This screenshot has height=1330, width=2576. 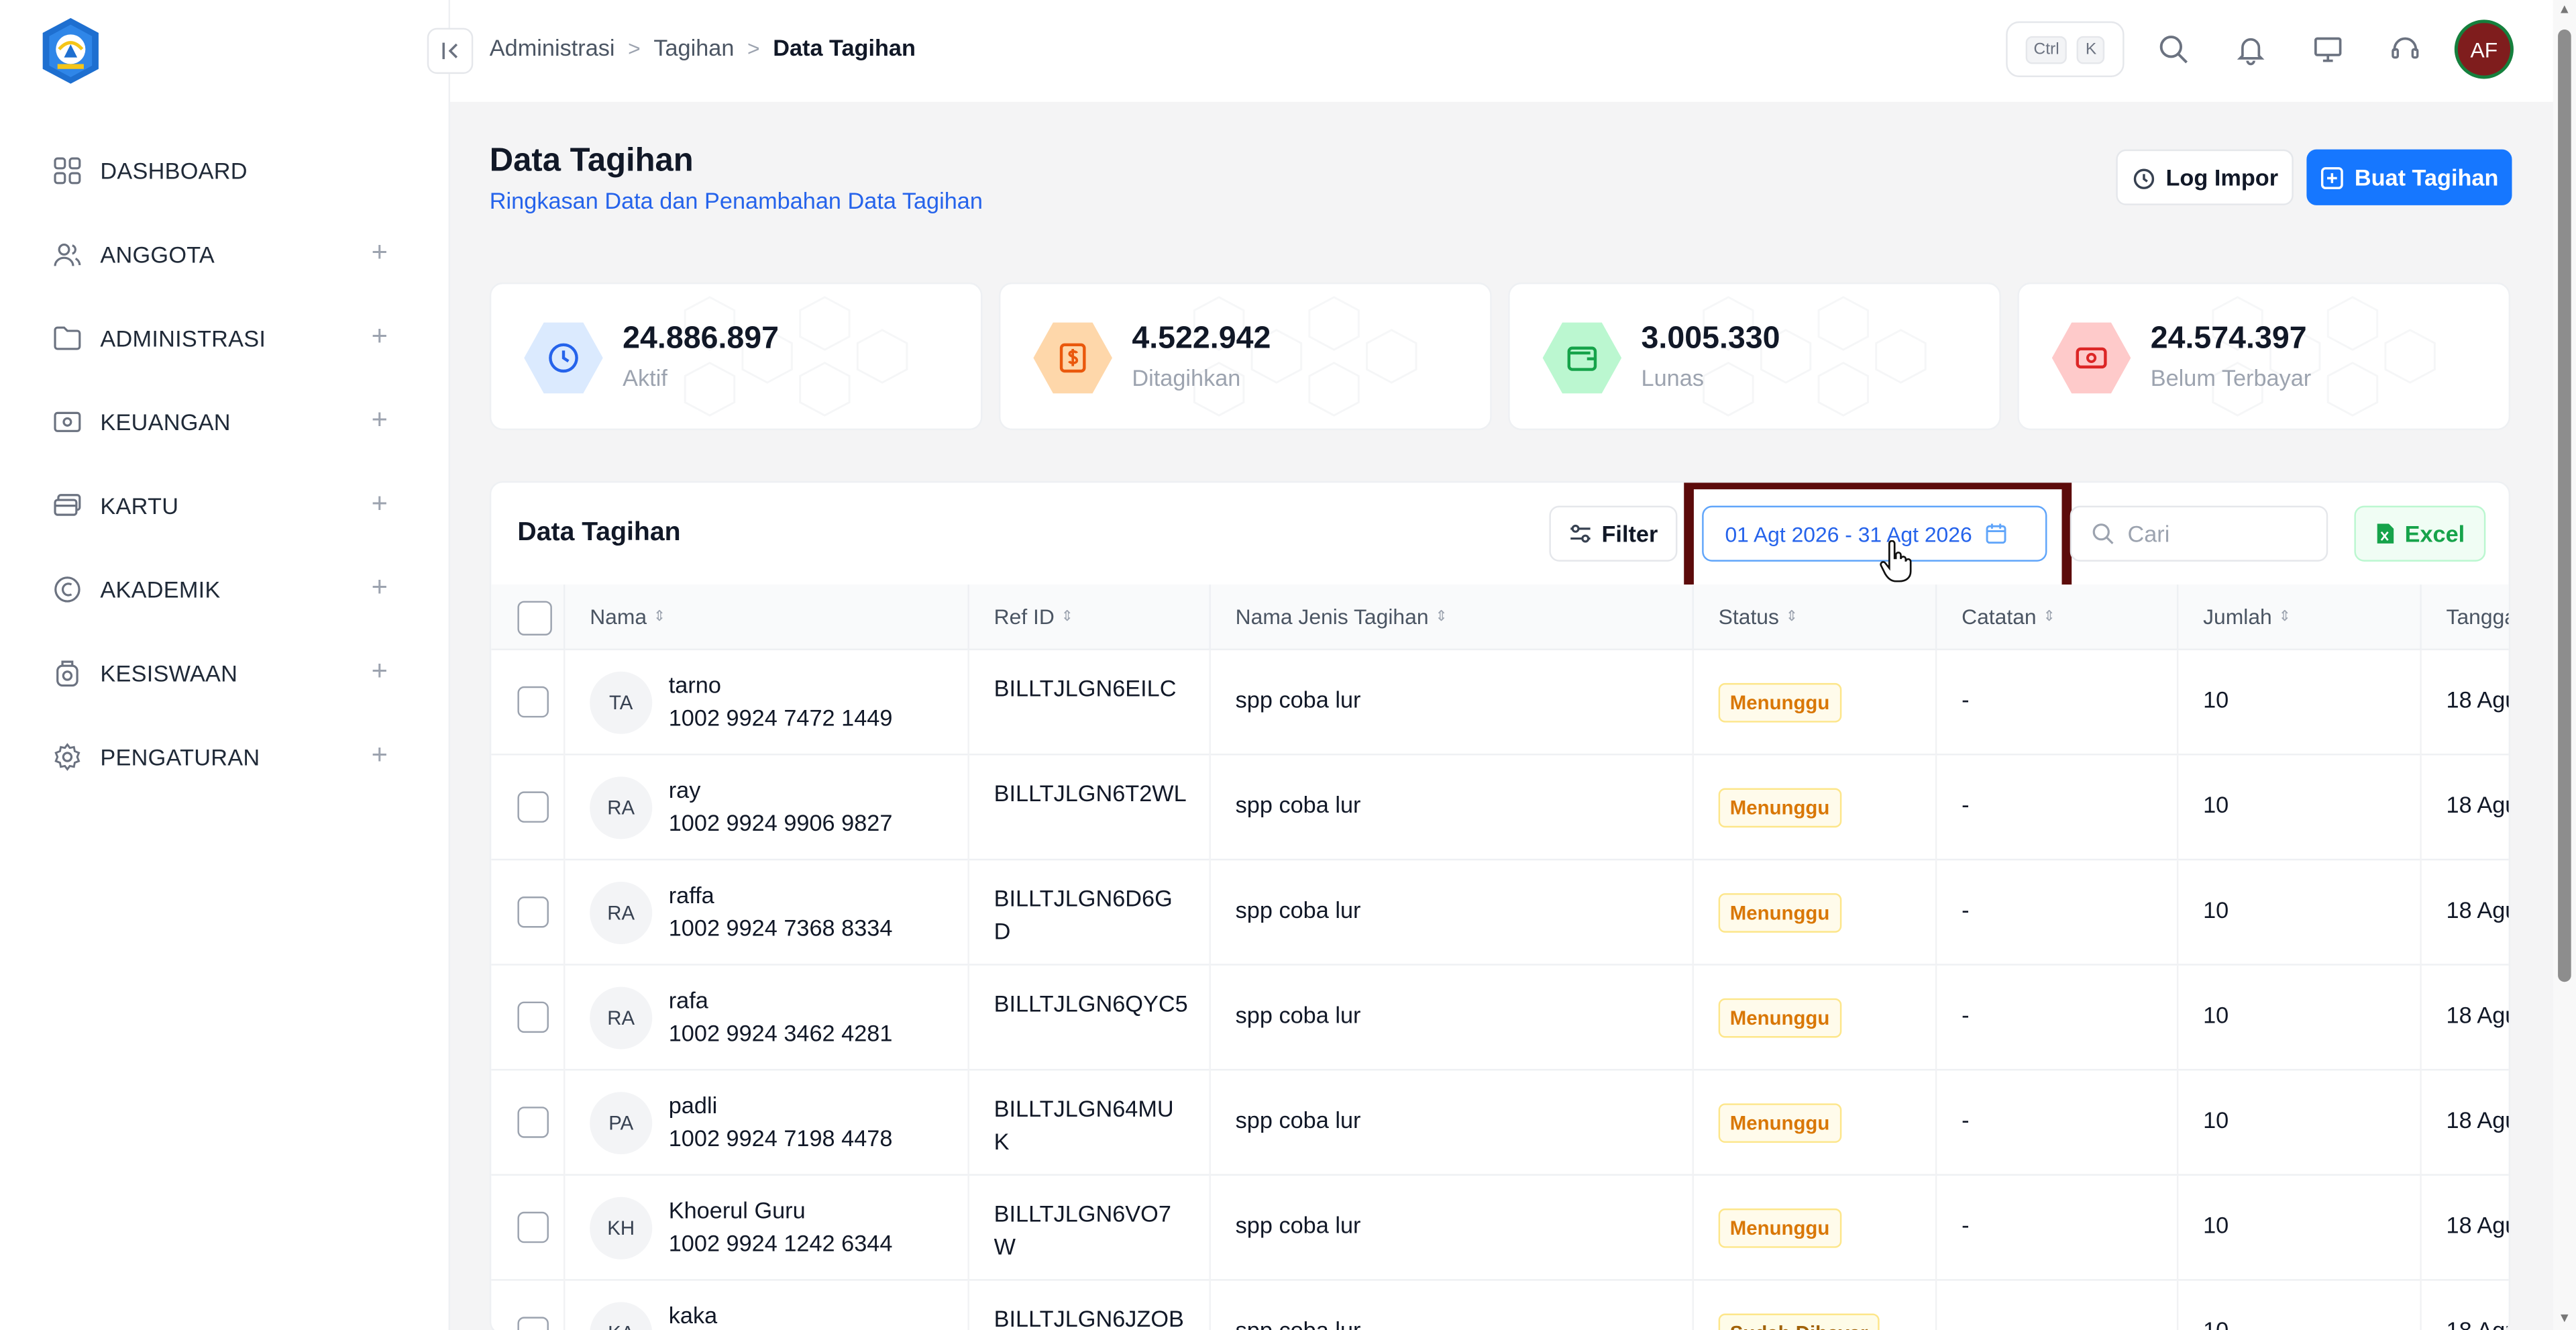 What do you see at coordinates (2332, 177) in the screenshot?
I see `plus-square-icon` at bounding box center [2332, 177].